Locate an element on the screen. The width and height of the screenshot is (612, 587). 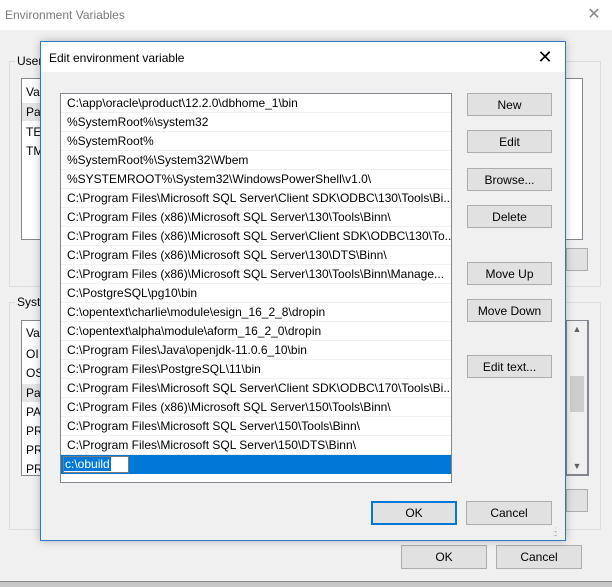
path-edit-input: c:\obuild is located at coordinates (96, 464).